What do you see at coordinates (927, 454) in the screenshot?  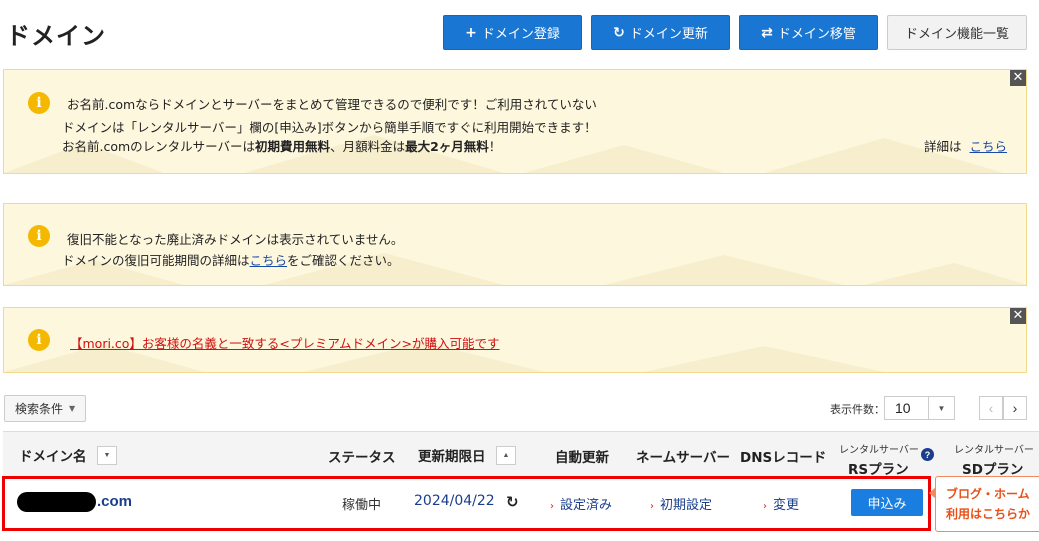 I see `help-icon: ?` at bounding box center [927, 454].